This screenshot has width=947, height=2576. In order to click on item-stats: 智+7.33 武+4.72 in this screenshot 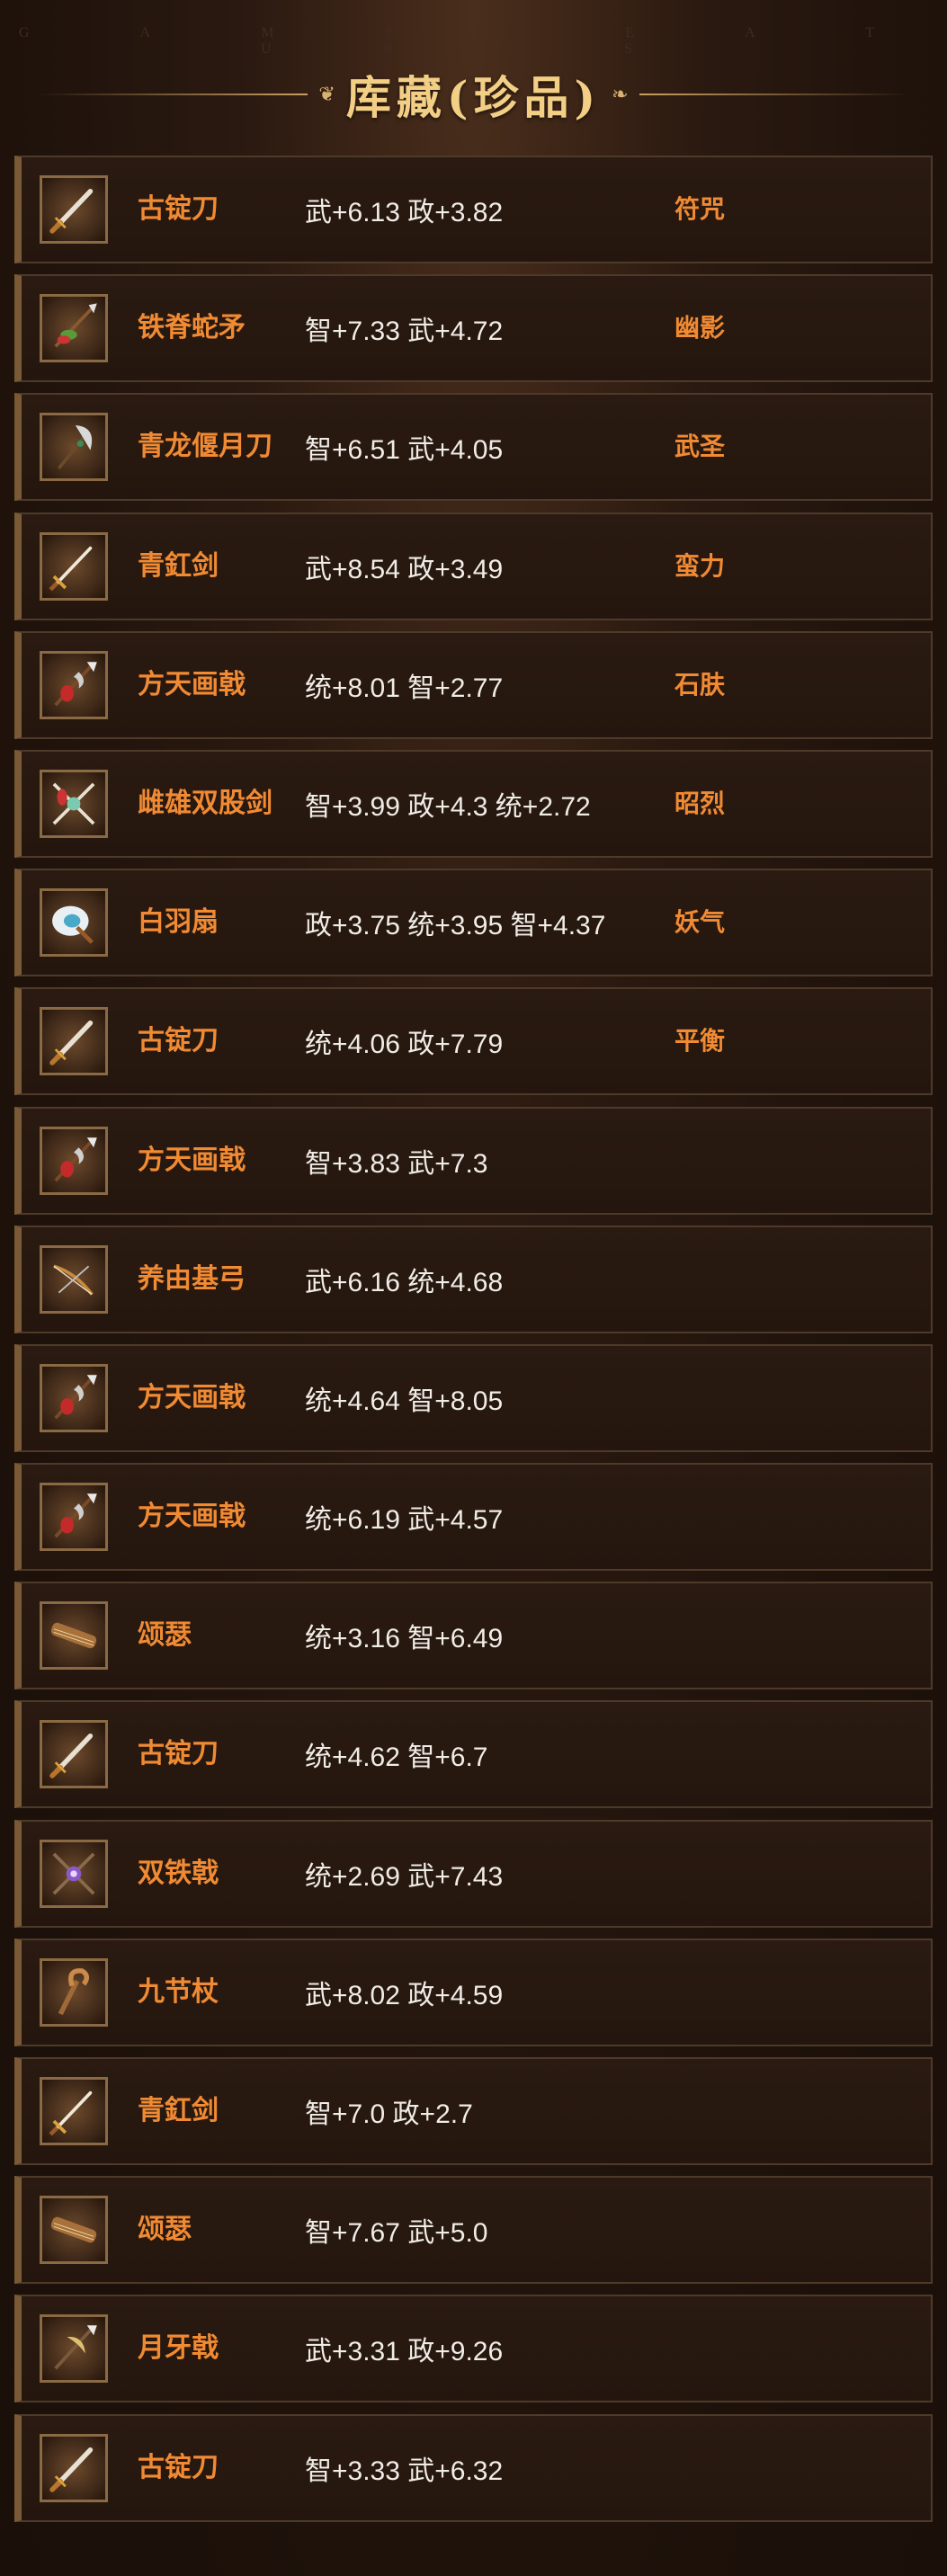, I will do `click(405, 331)`.